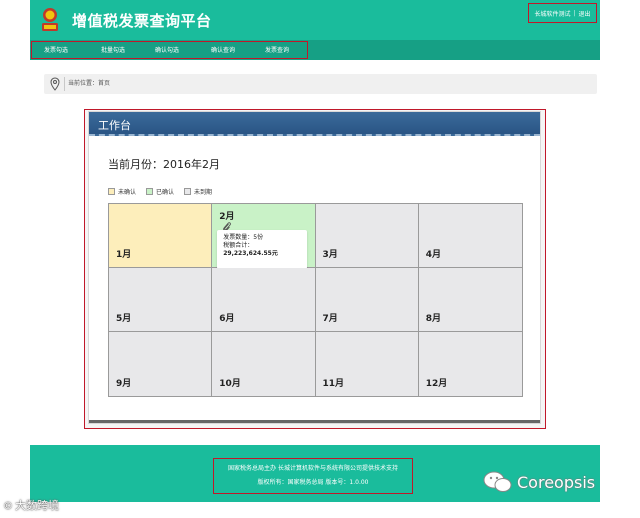 Image resolution: width=640 pixels, height=518 pixels. What do you see at coordinates (556, 482) in the screenshot?
I see `watermark-right-text: Coreopsis` at bounding box center [556, 482].